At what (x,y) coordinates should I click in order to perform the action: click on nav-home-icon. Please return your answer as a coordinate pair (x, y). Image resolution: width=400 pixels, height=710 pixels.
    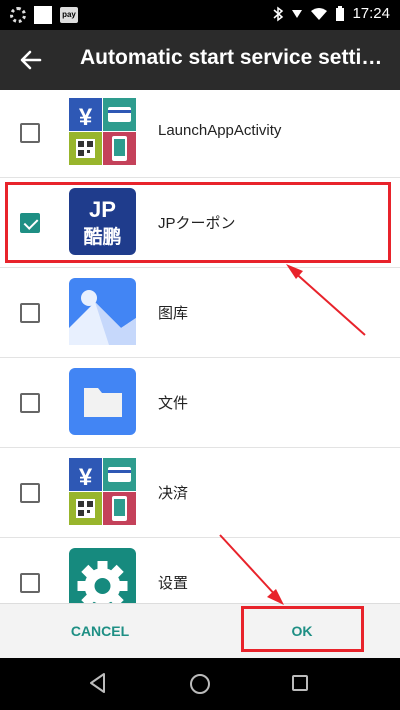
    Looking at the image, I should click on (200, 684).